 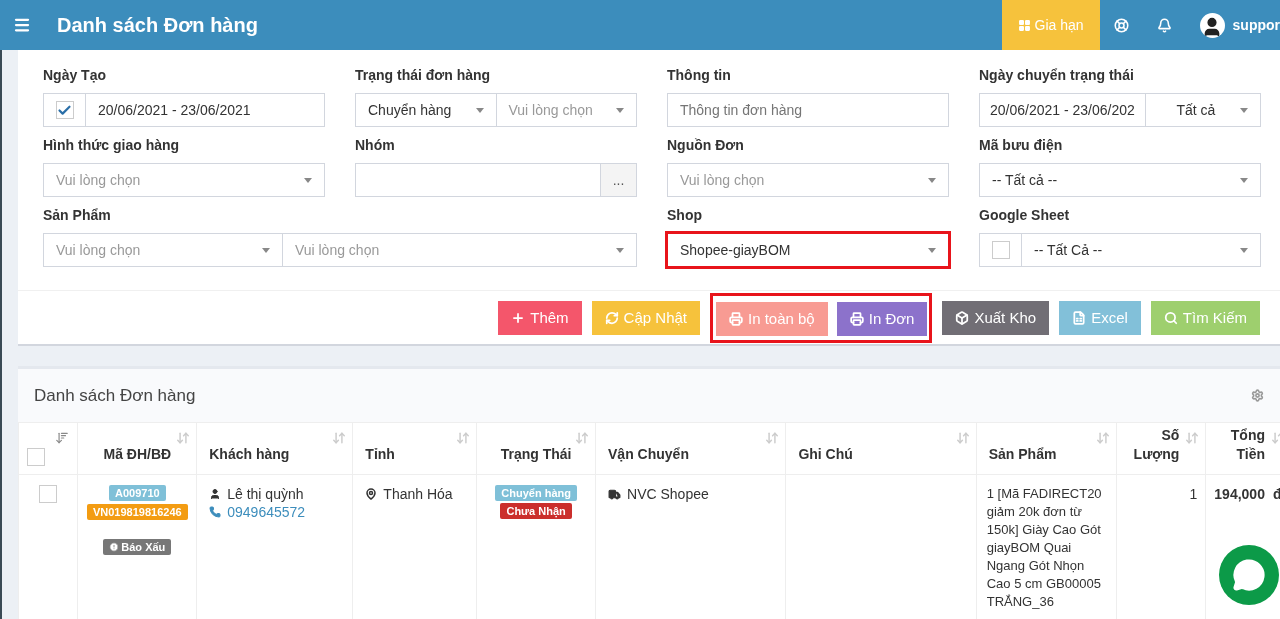 I want to click on date-range-field: 20/06/2021 - 23/06/202, so click(x=1062, y=110).